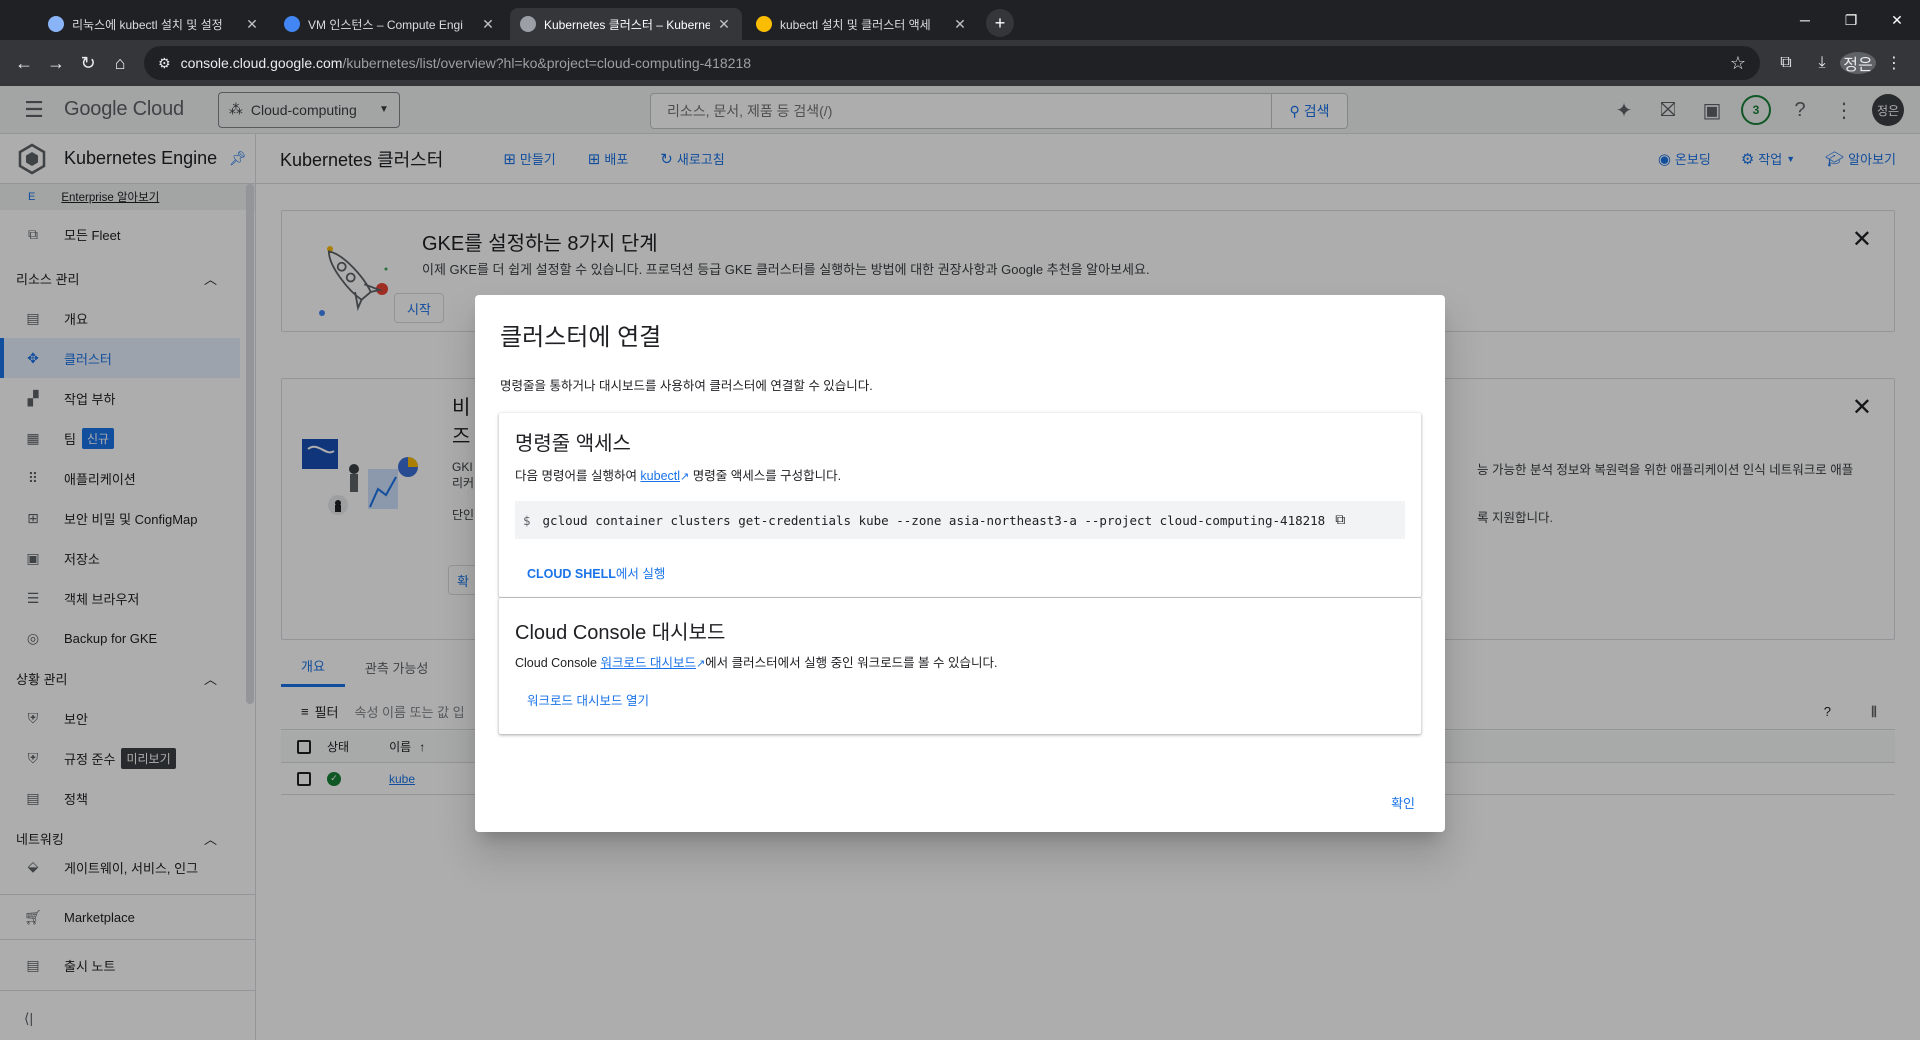 The height and width of the screenshot is (1040, 1920). I want to click on close-window-icon: ✕, so click(1897, 20).